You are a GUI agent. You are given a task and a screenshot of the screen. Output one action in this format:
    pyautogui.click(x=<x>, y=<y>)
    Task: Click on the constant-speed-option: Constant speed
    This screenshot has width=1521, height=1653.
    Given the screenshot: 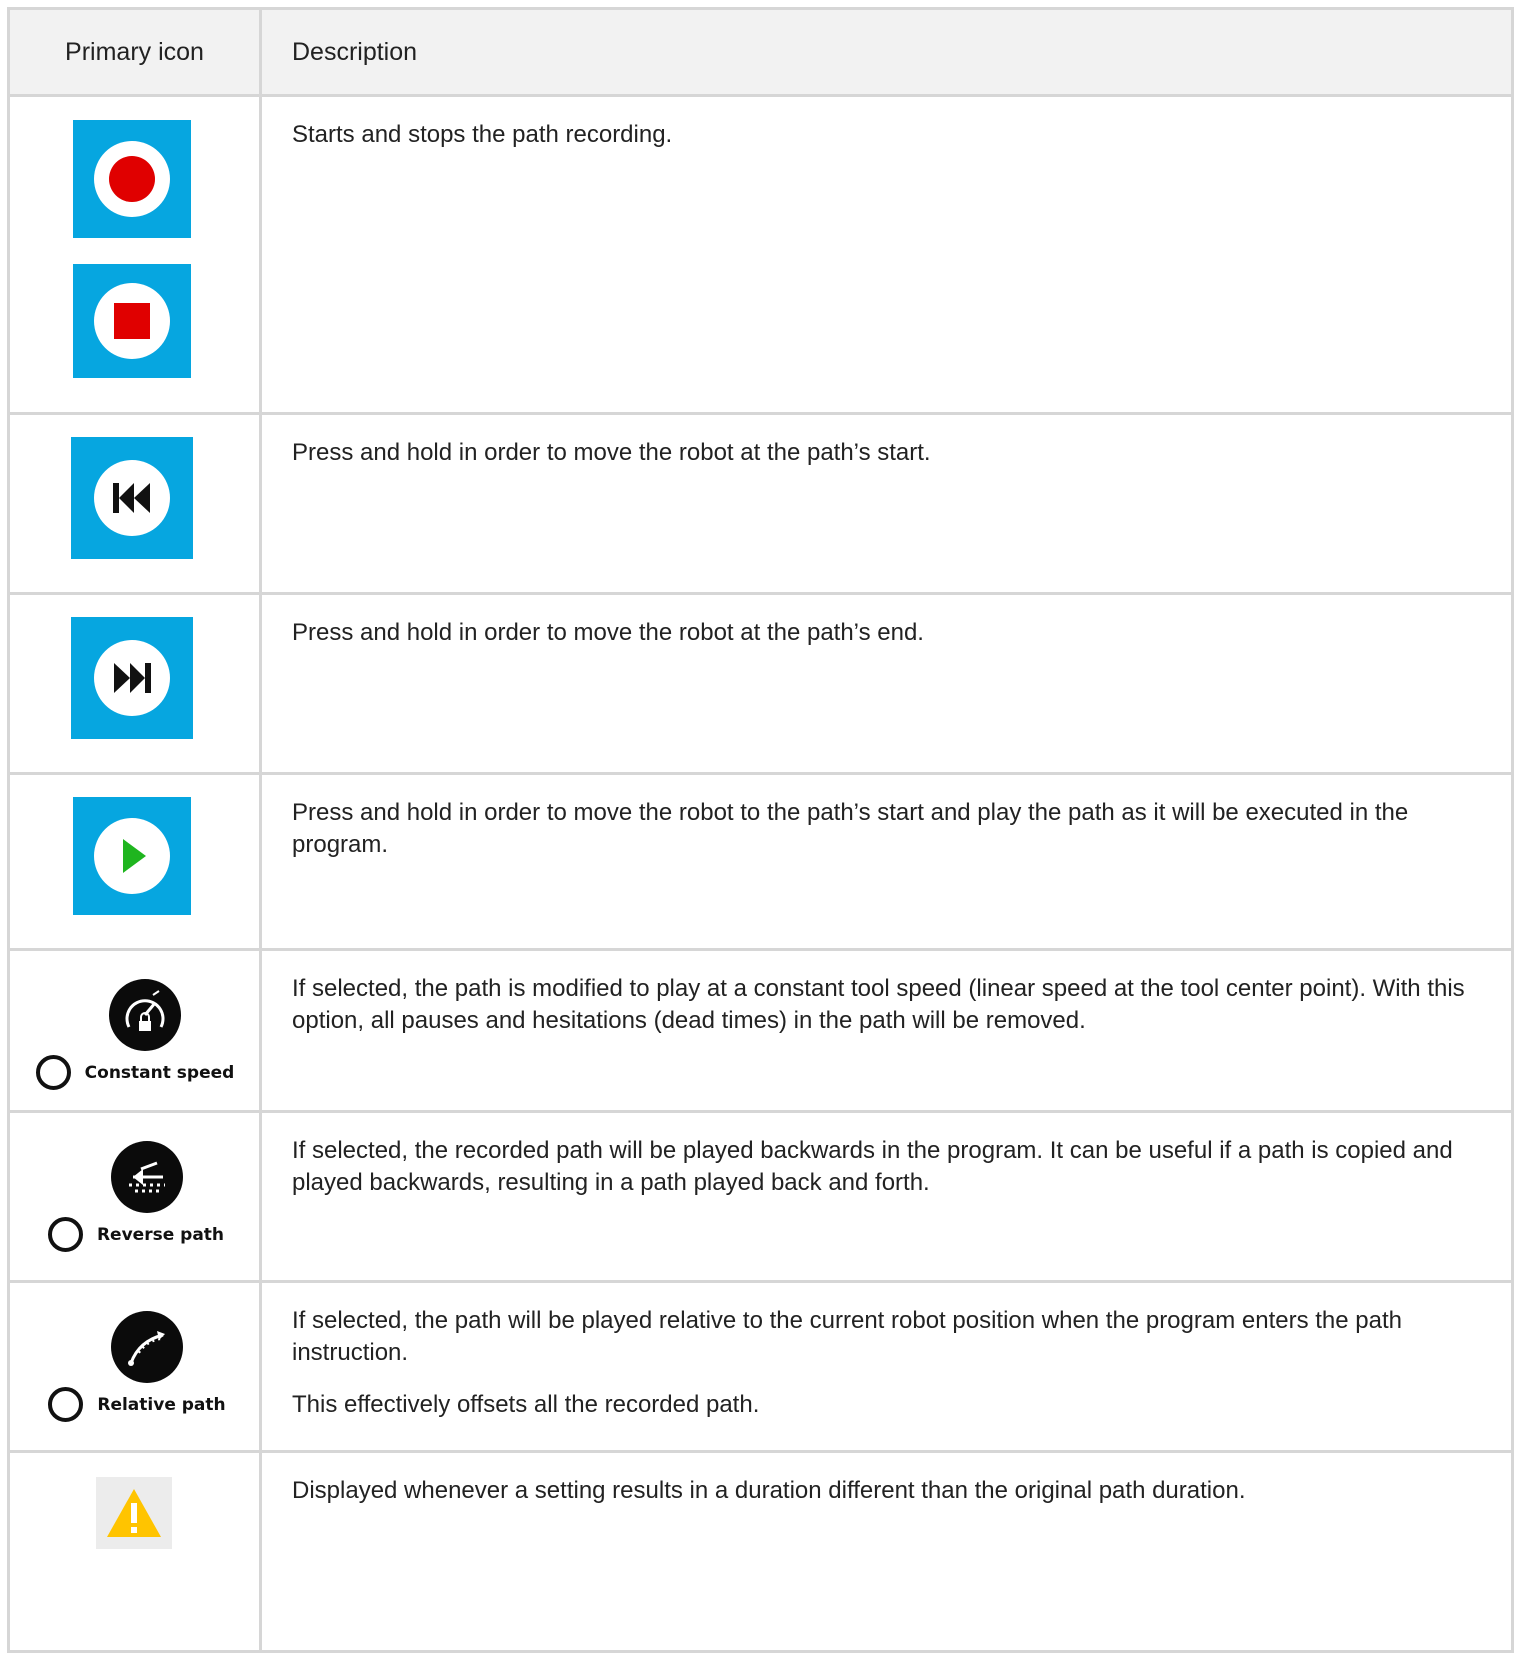 What is the action you would take?
    pyautogui.click(x=135, y=1034)
    